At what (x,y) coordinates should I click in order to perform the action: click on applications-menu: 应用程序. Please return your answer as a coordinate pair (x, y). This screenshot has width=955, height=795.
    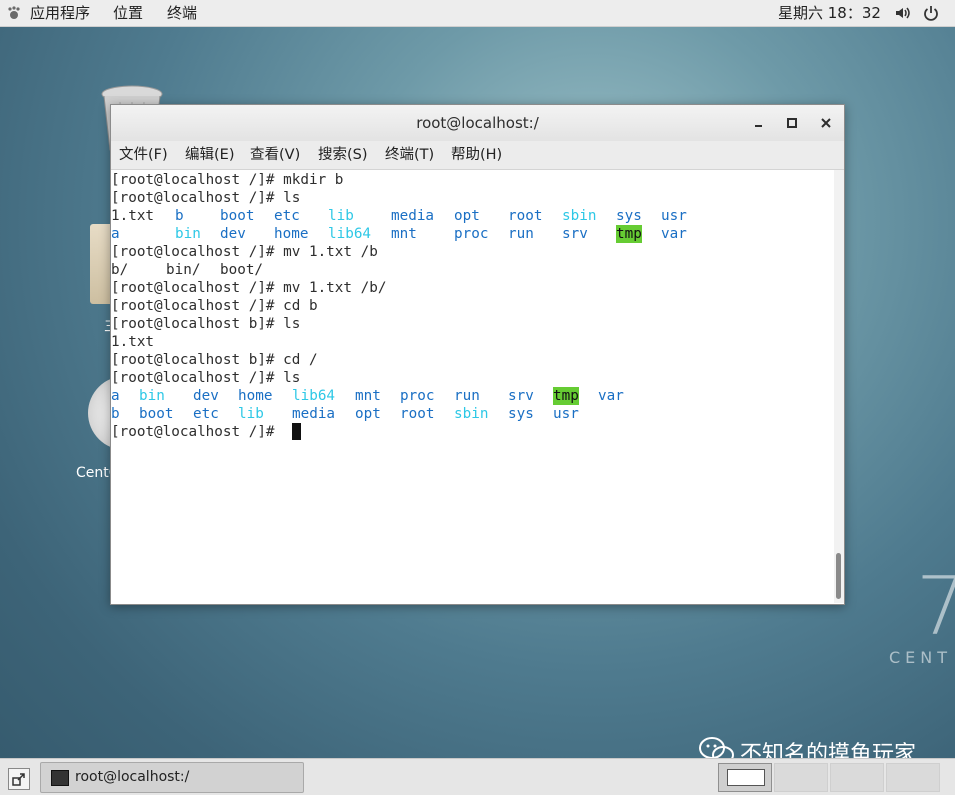
    Looking at the image, I should click on (60, 13).